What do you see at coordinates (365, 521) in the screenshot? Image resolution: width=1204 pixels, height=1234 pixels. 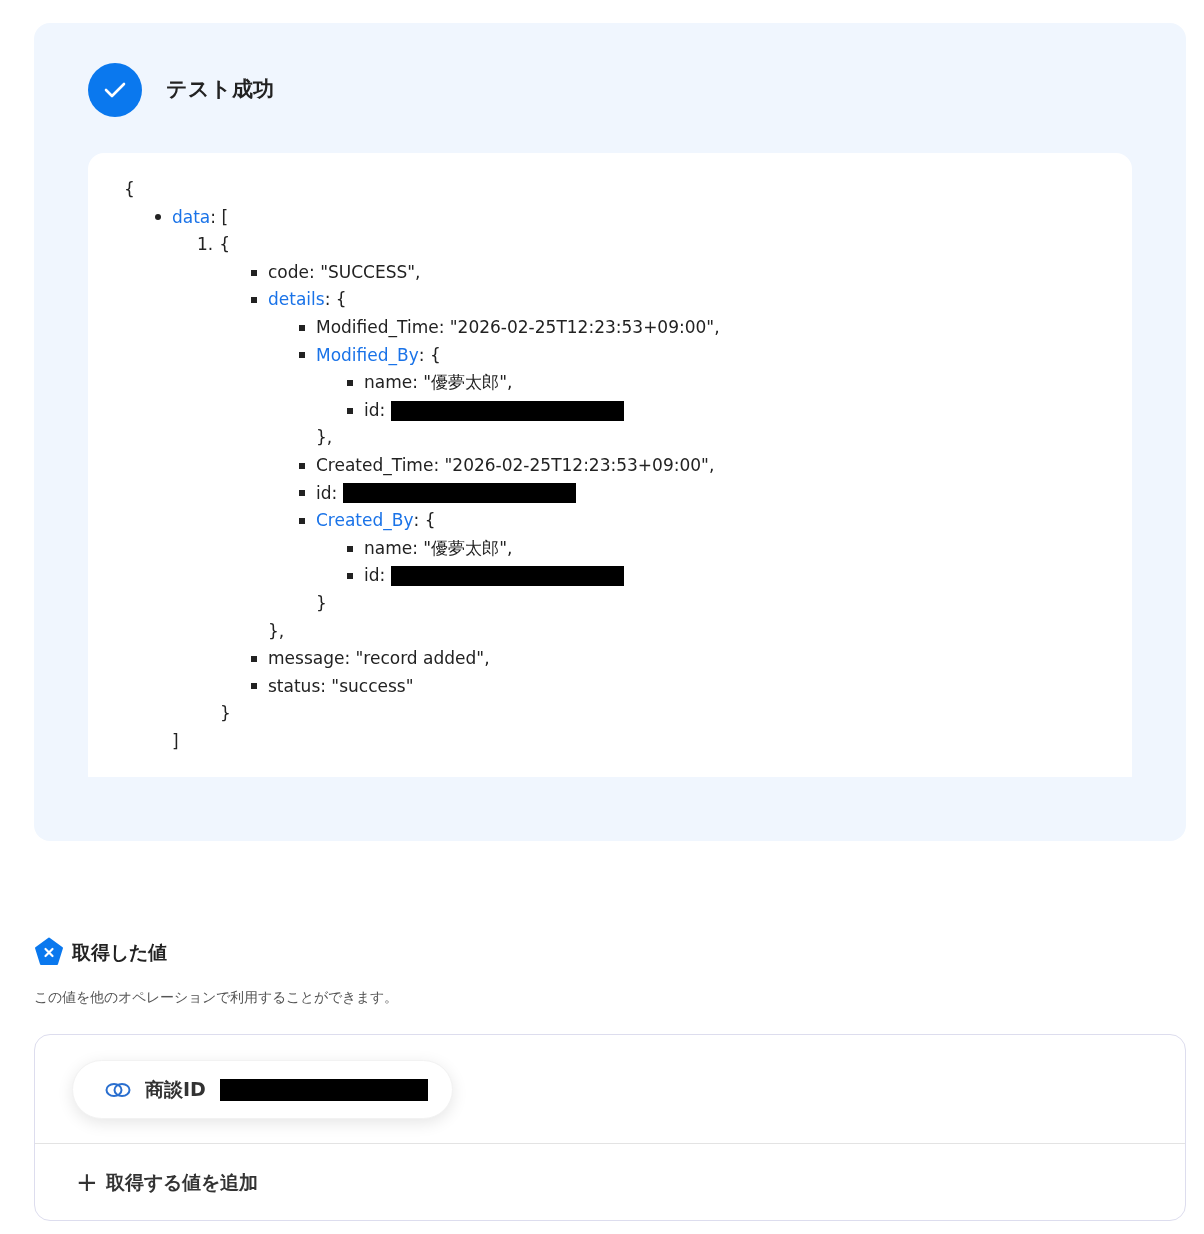 I see `key-link: Created_By` at bounding box center [365, 521].